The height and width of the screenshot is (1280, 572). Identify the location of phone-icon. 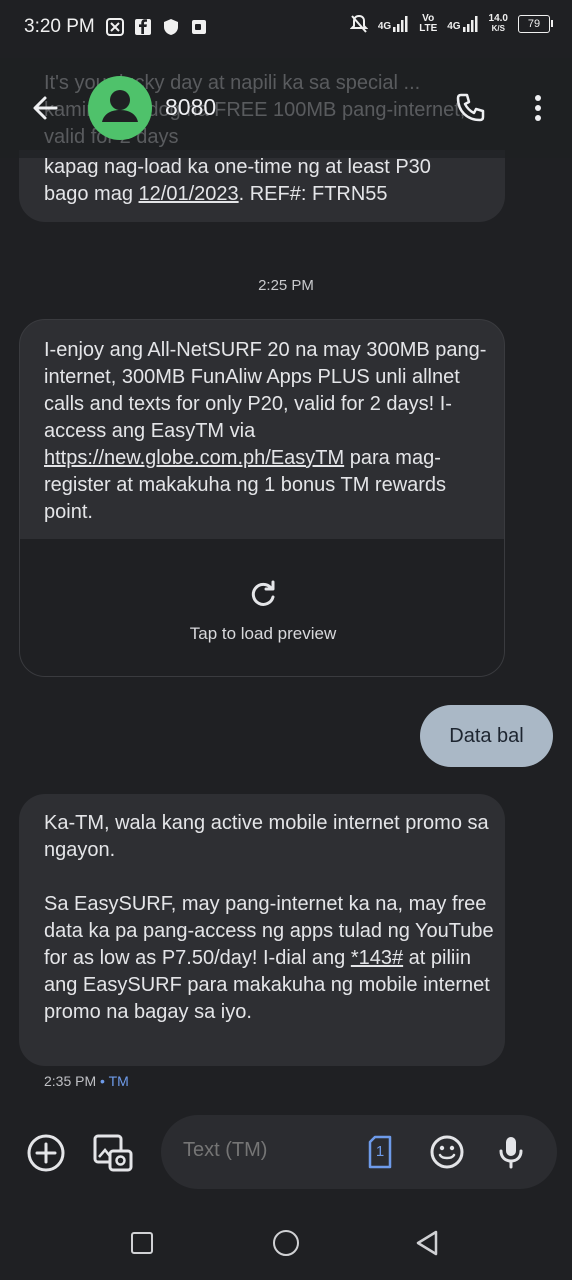
(470, 107).